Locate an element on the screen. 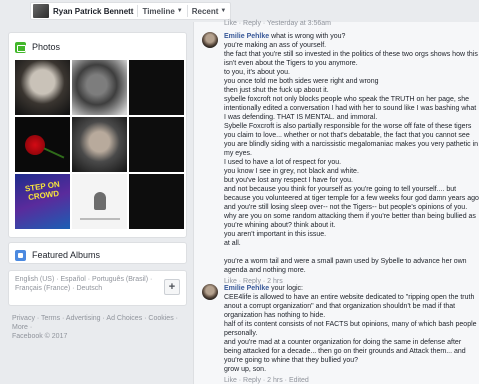 The width and height of the screenshot is (479, 384). profile-name-link: Ryan Patrick Bennett is located at coordinates (93, 11).